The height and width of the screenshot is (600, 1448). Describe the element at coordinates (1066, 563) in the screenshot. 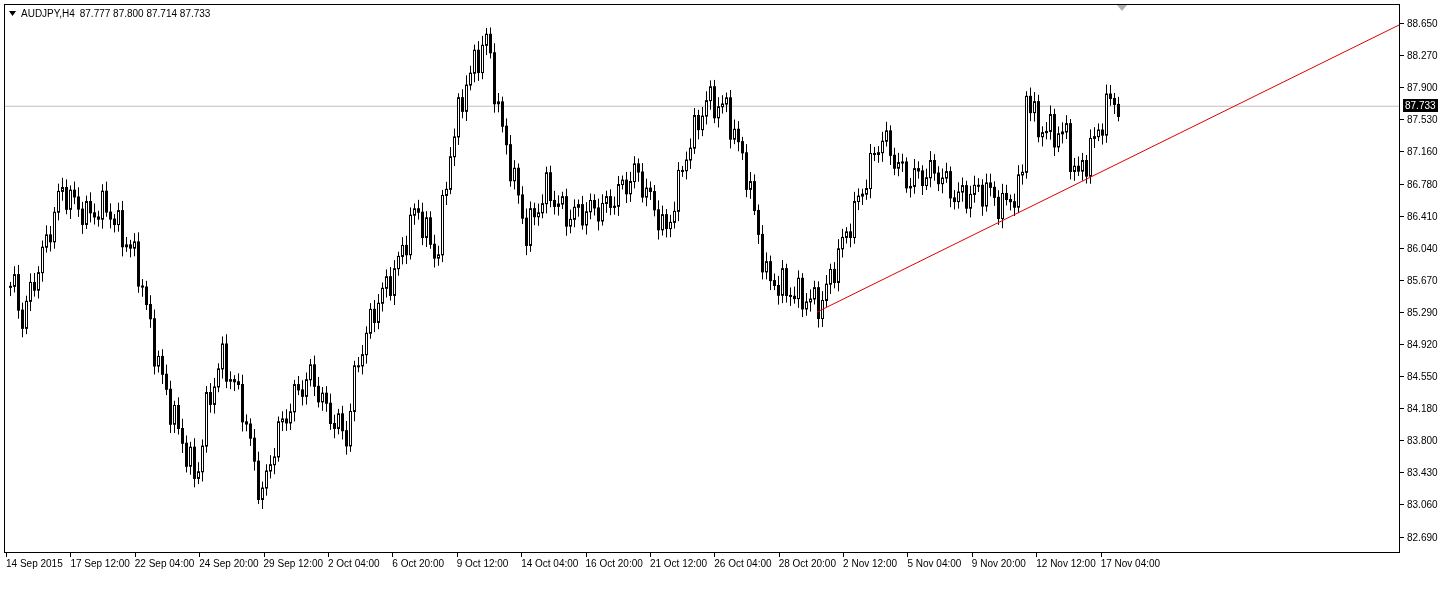

I see `time-axis-label: 12 Nov 12:00` at that location.